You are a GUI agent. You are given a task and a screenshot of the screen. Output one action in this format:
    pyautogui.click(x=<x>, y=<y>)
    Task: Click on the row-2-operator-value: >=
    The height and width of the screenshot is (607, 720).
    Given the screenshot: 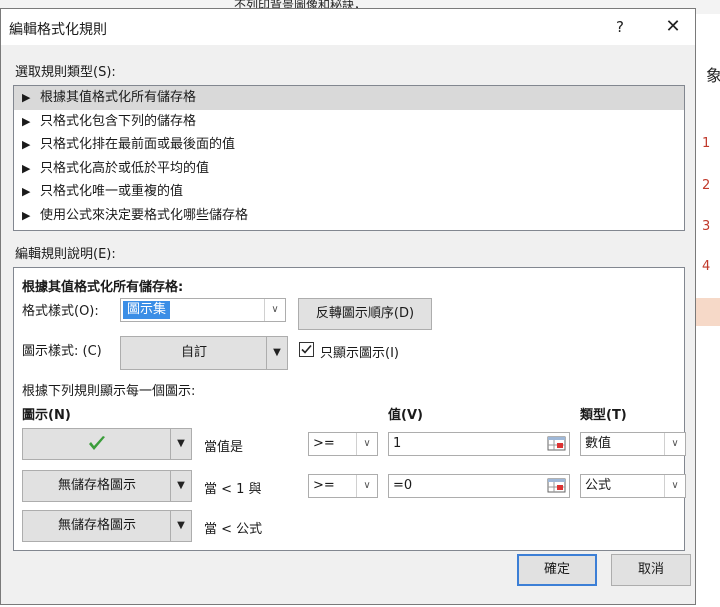 What is the action you would take?
    pyautogui.click(x=324, y=485)
    